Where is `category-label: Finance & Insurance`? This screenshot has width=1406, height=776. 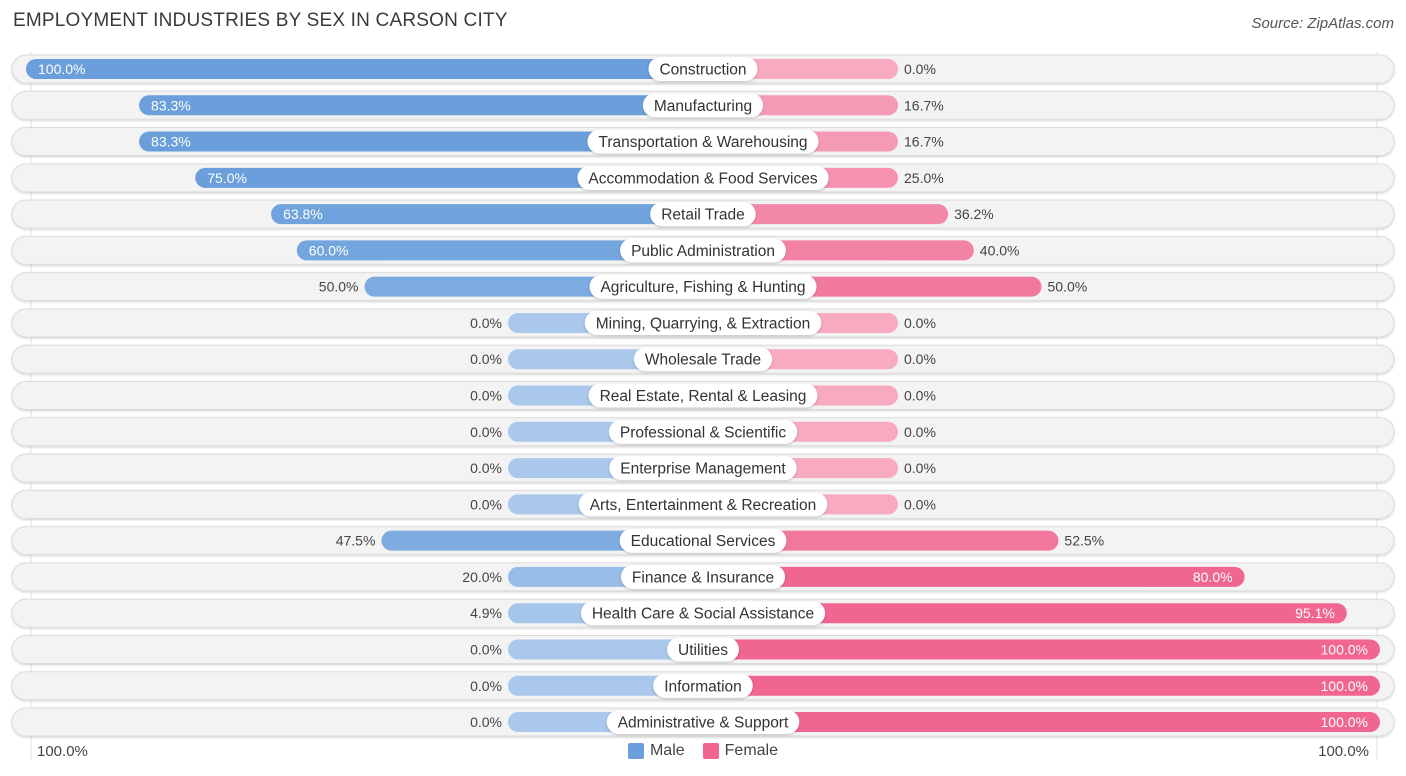
category-label: Finance & Insurance is located at coordinates (703, 577).